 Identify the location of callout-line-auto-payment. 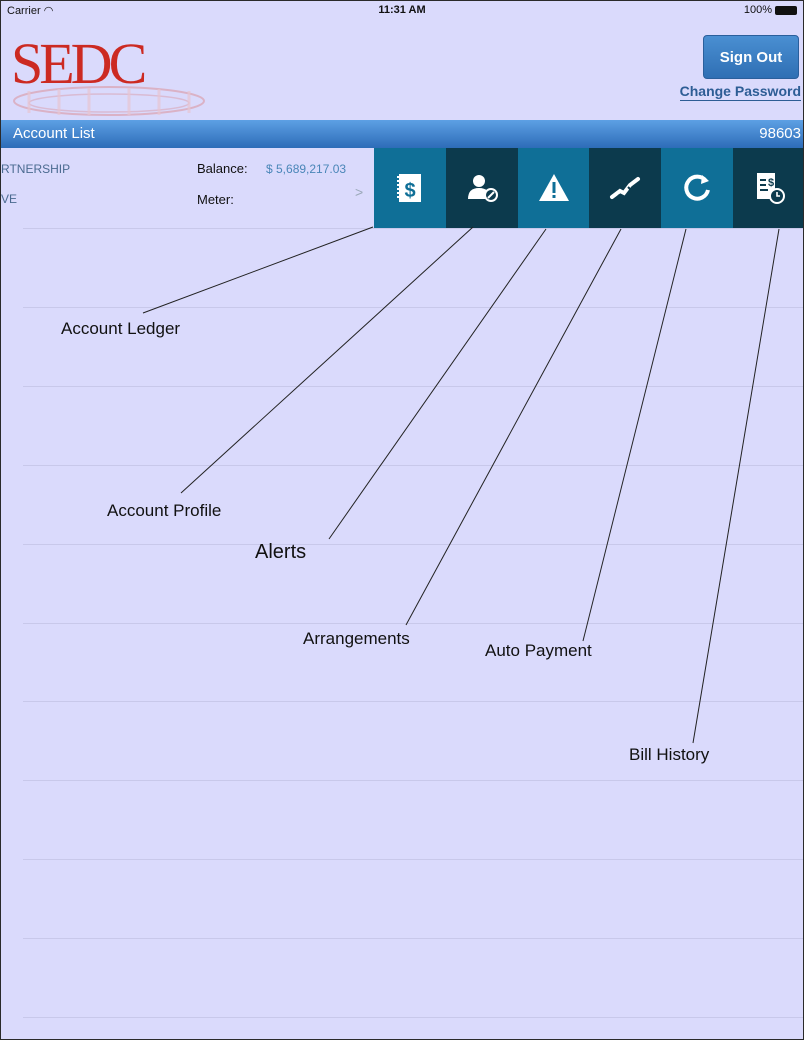
(634, 435).